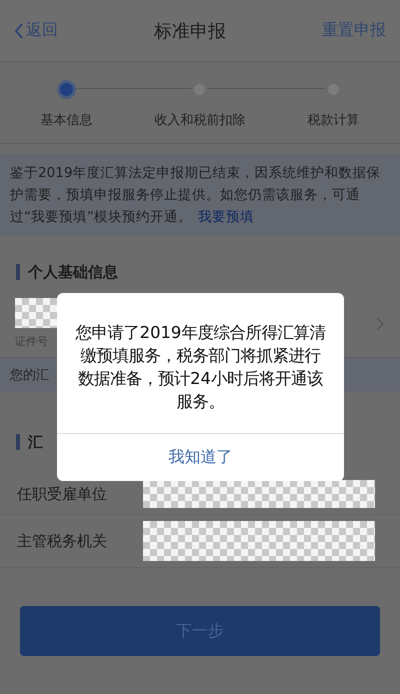  Describe the element at coordinates (196, 195) in the screenshot. I see `notice-text: 鉴于2019年度汇算法定申报期已结束，因系统维护和数据保护需要，预填申报服务停止提供。如您仍需该服务，可通过“我要预填”模块预约开通。 我要预填` at that location.